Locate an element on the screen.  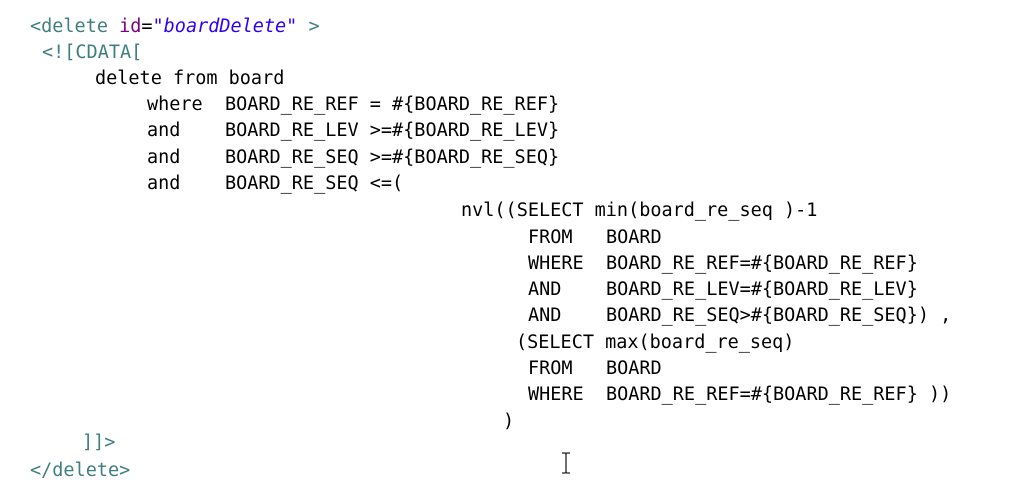
code-line: </delete> is located at coordinates (80, 471).